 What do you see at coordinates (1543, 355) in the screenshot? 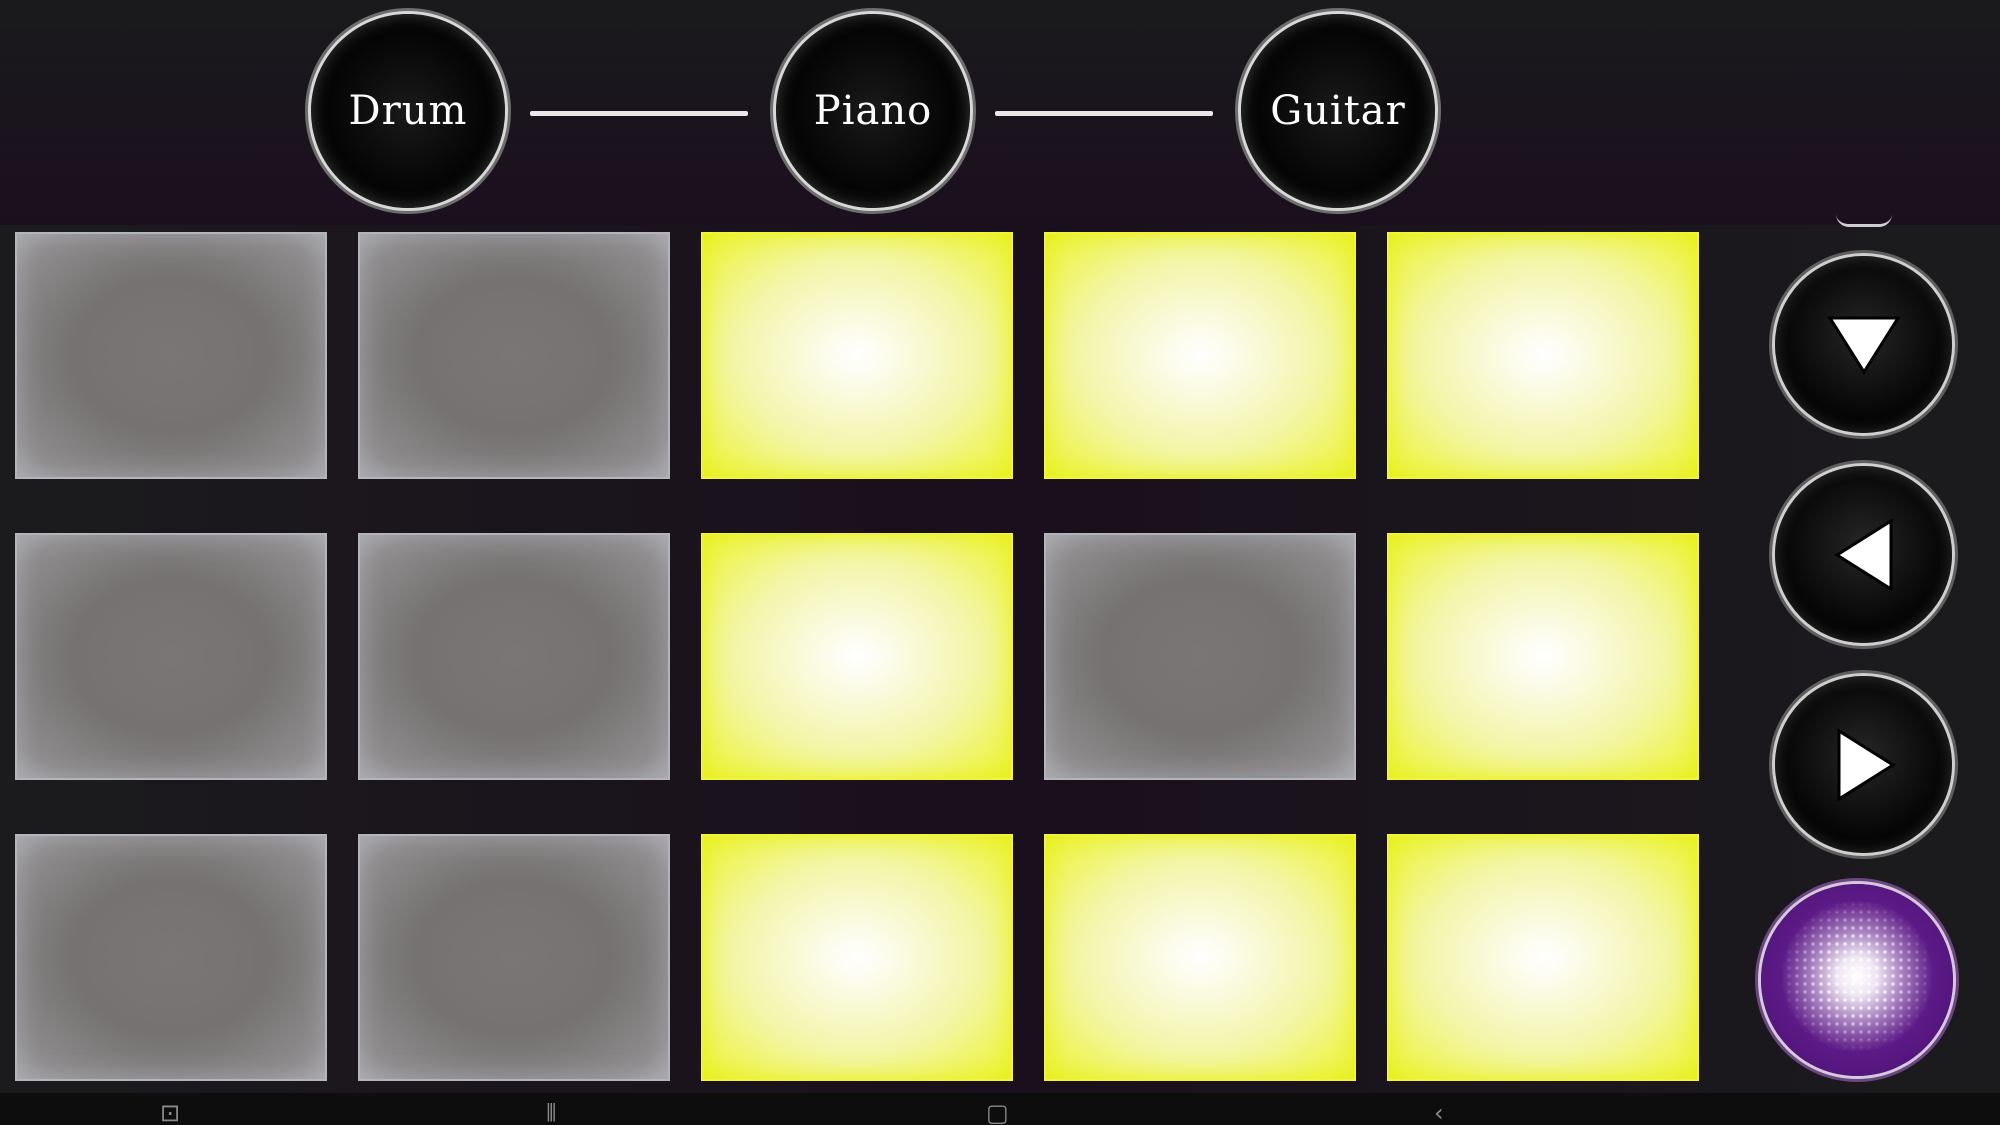
I see `pad-r1-c5` at bounding box center [1543, 355].